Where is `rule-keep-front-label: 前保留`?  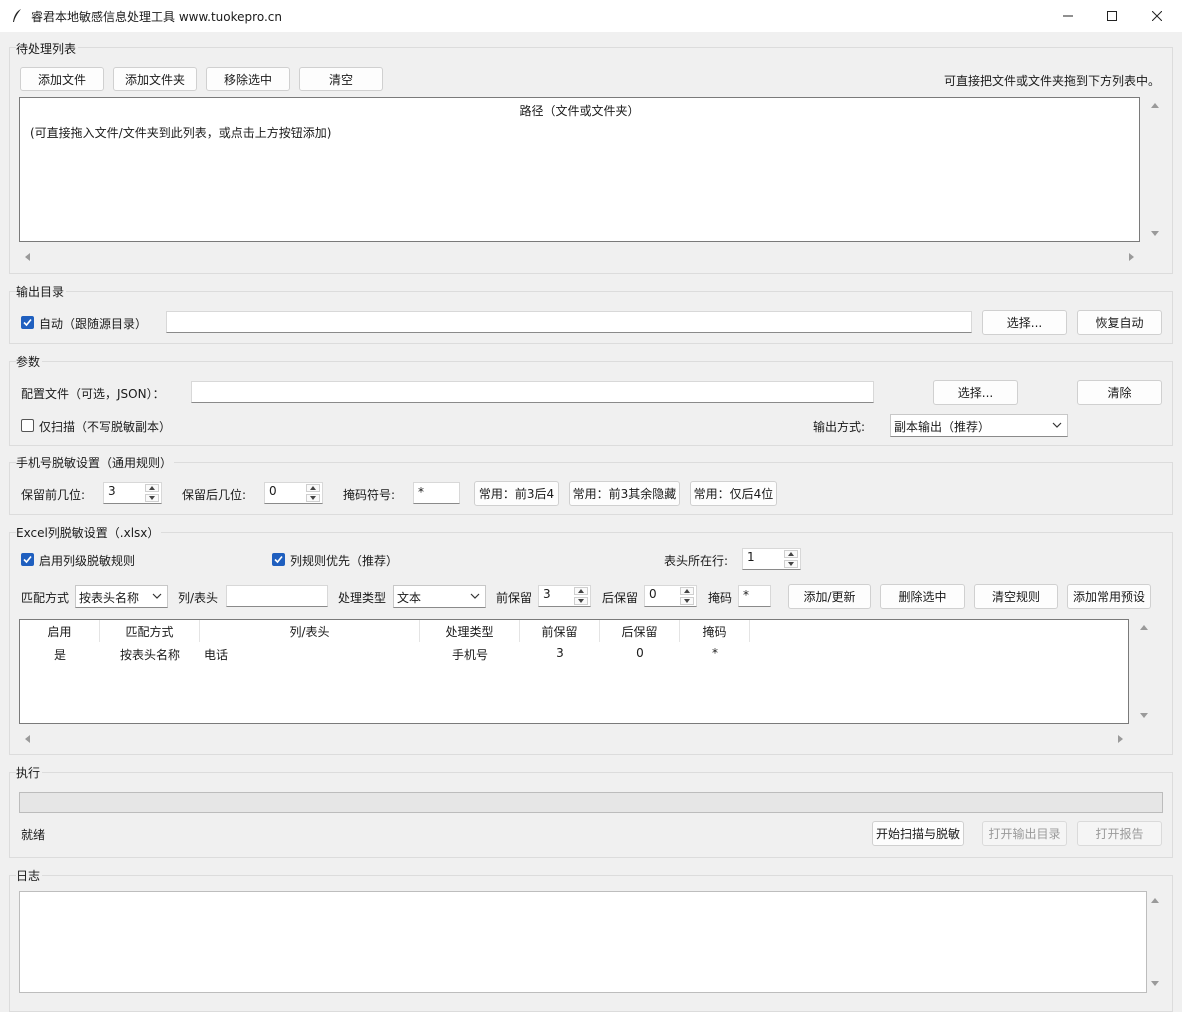
rule-keep-front-label: 前保留 is located at coordinates (514, 598).